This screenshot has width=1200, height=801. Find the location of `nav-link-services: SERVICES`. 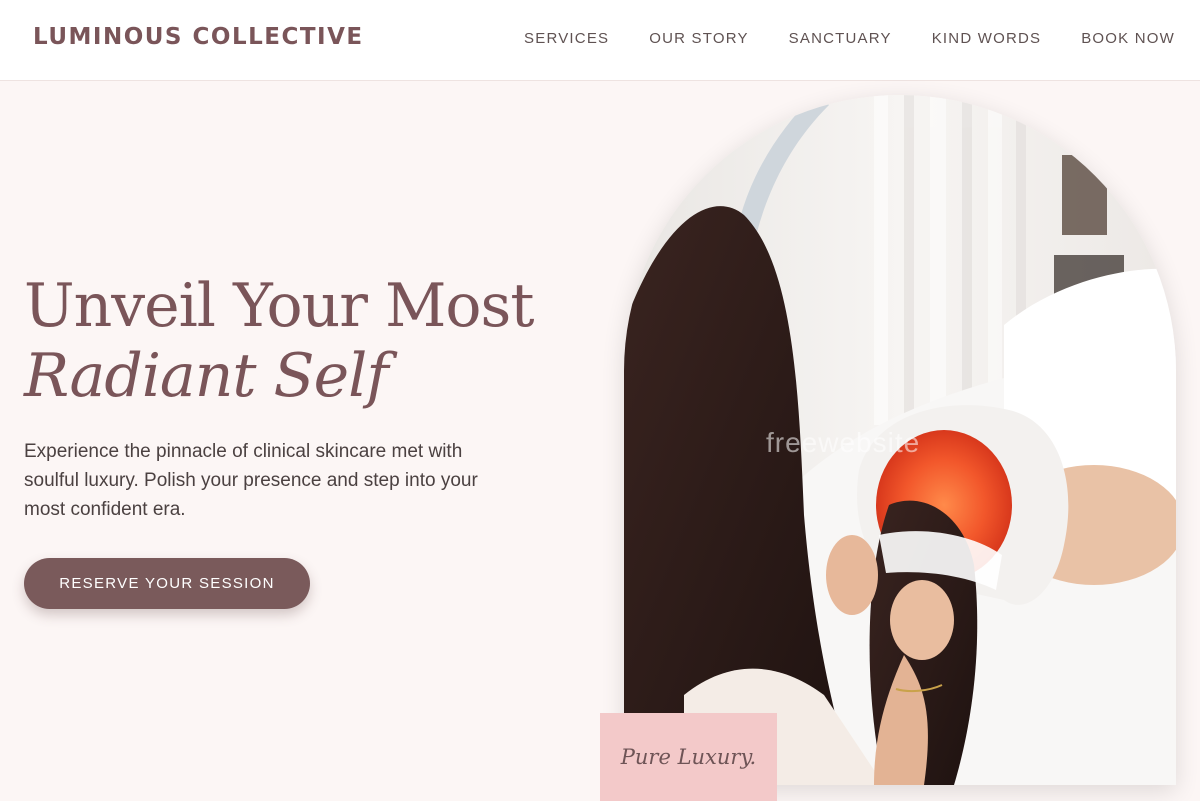

nav-link-services: SERVICES is located at coordinates (566, 38).